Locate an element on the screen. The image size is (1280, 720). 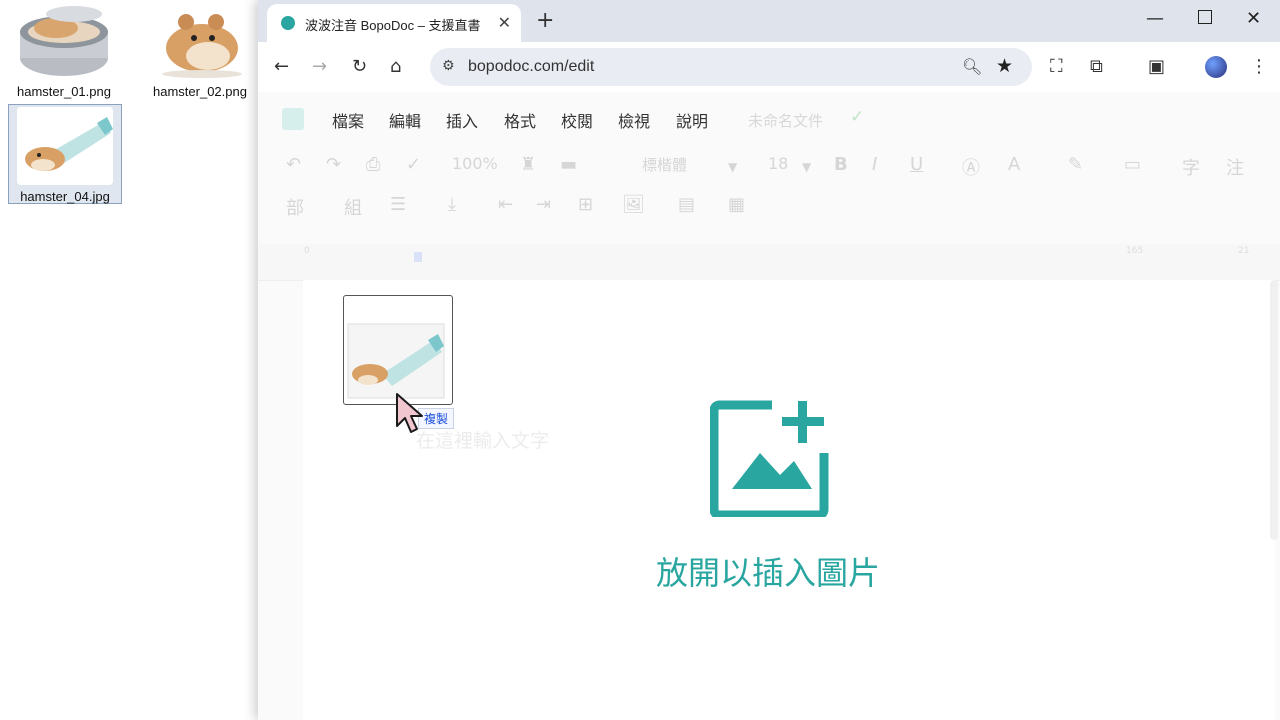
menu-format: 格式 is located at coordinates (520, 120).